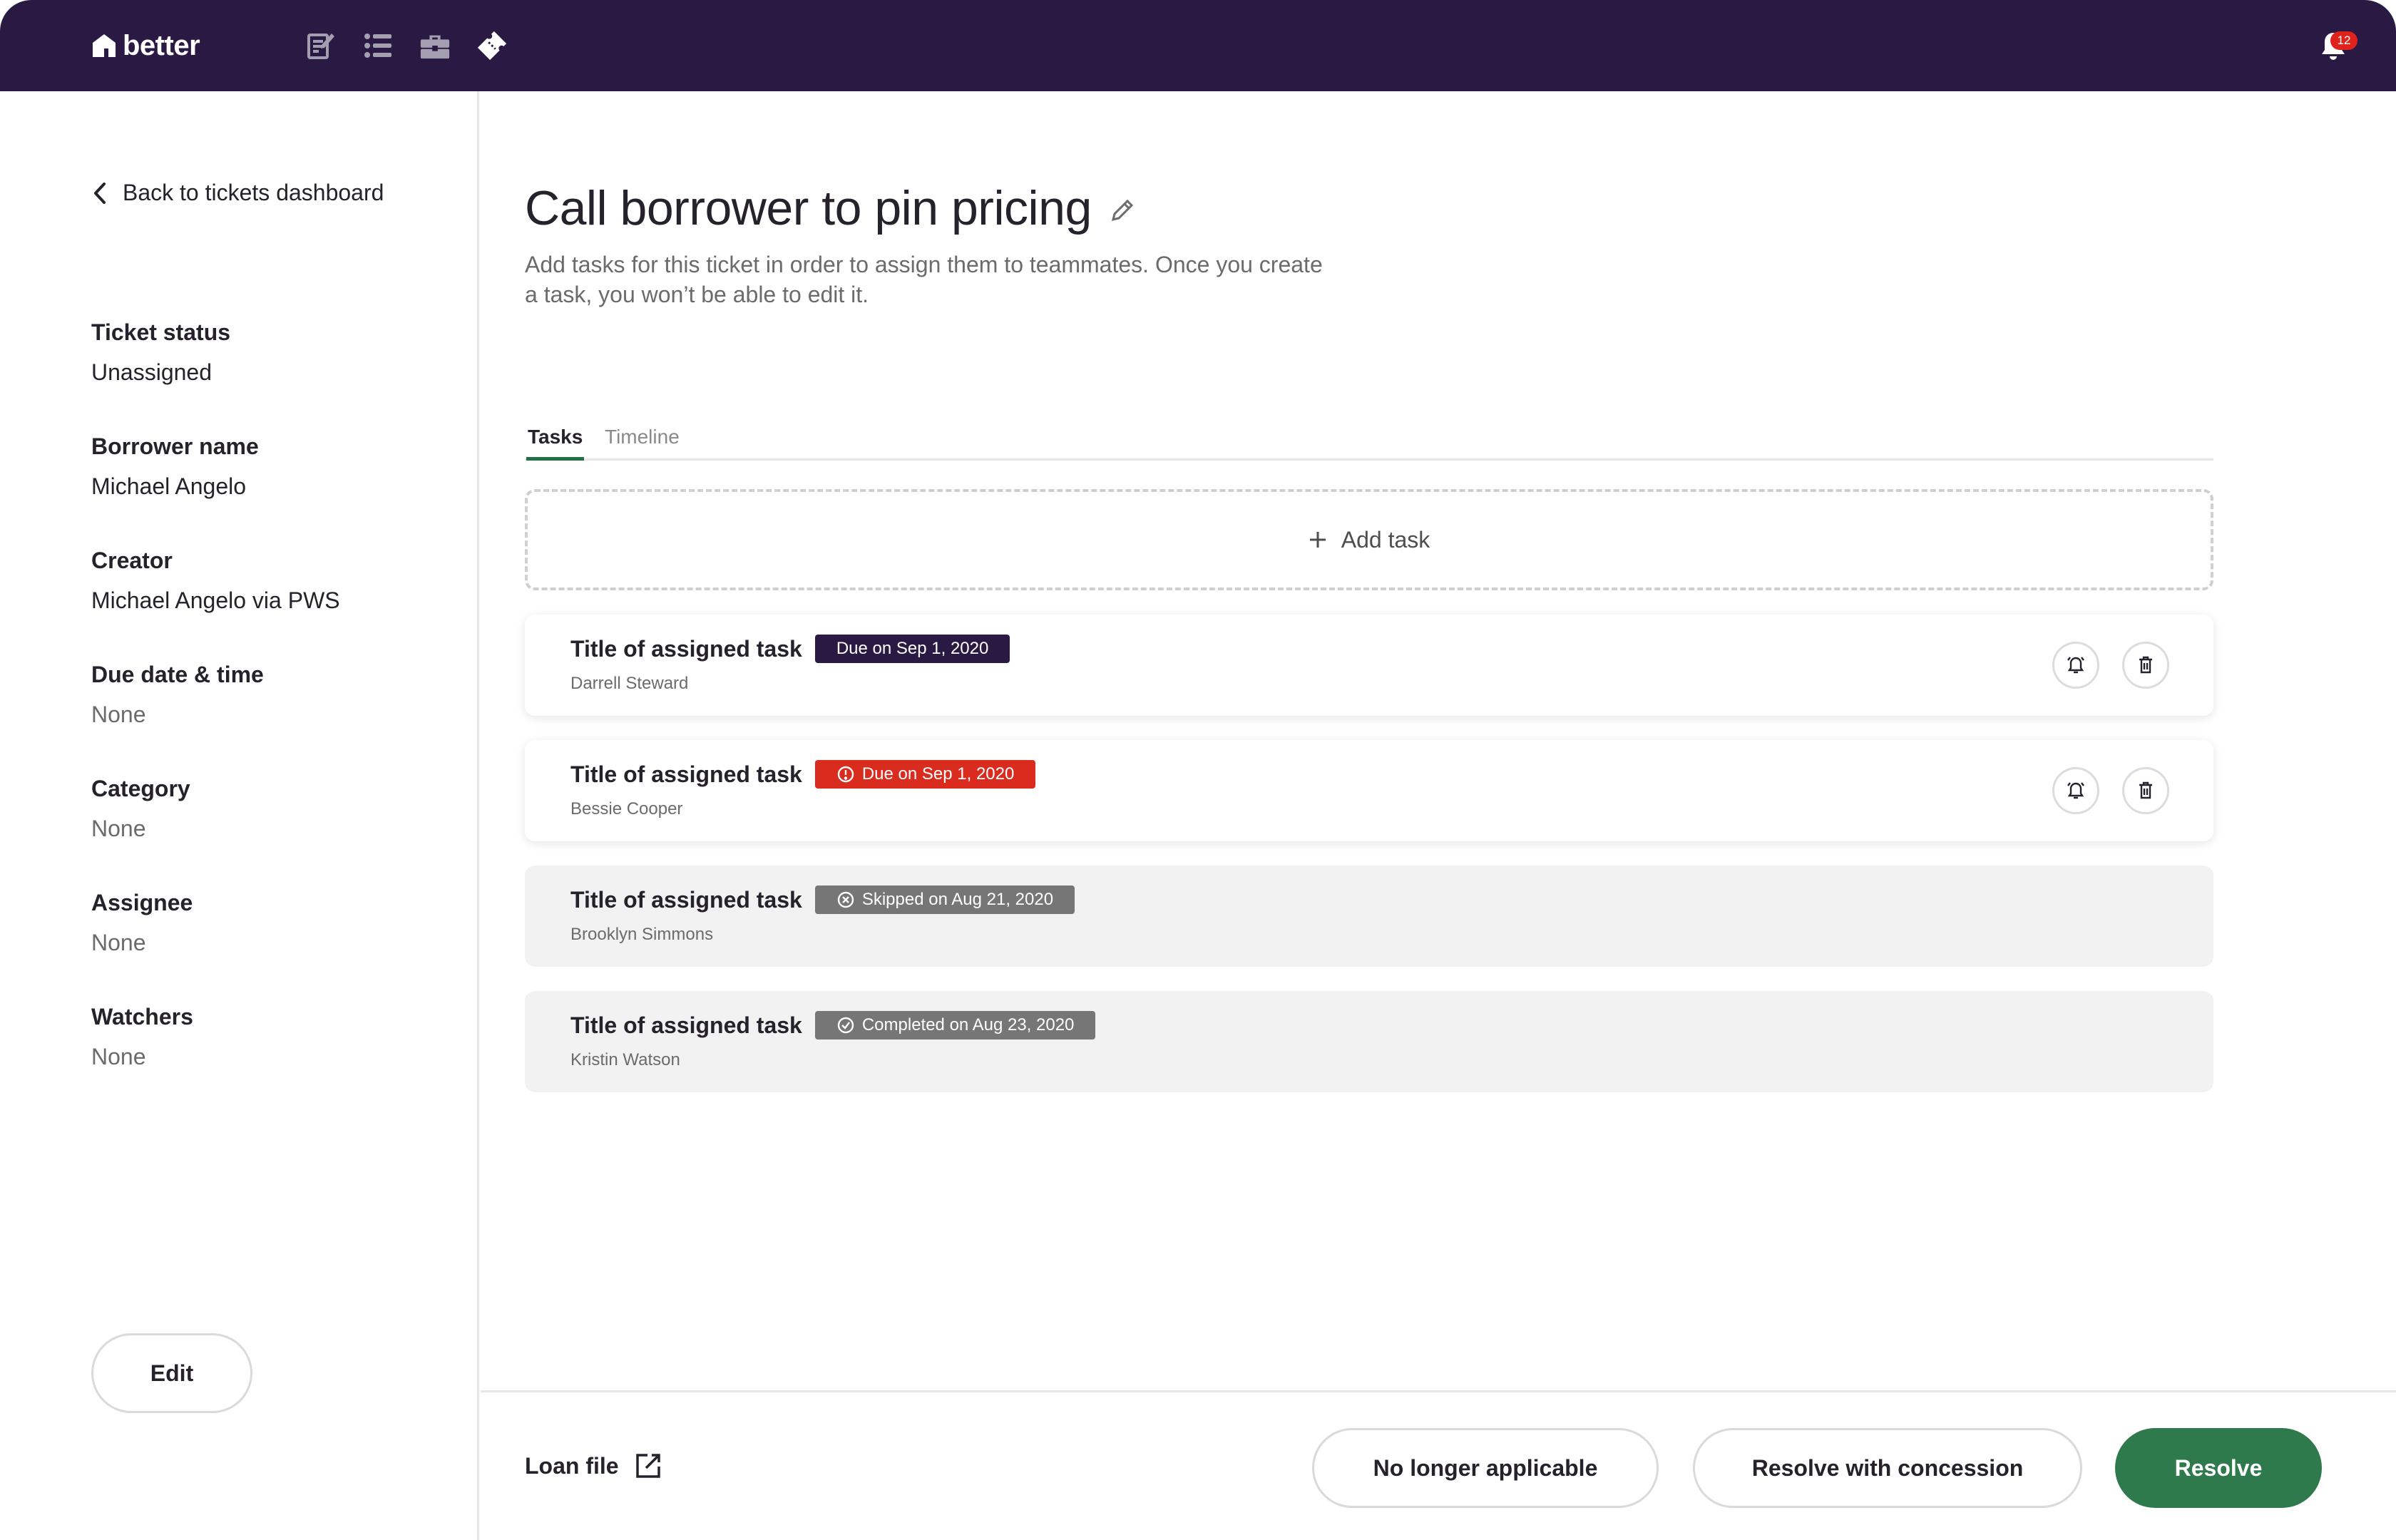 The height and width of the screenshot is (1540, 2396). Describe the element at coordinates (2218, 1468) in the screenshot. I see `resolve-button: Resolve` at that location.